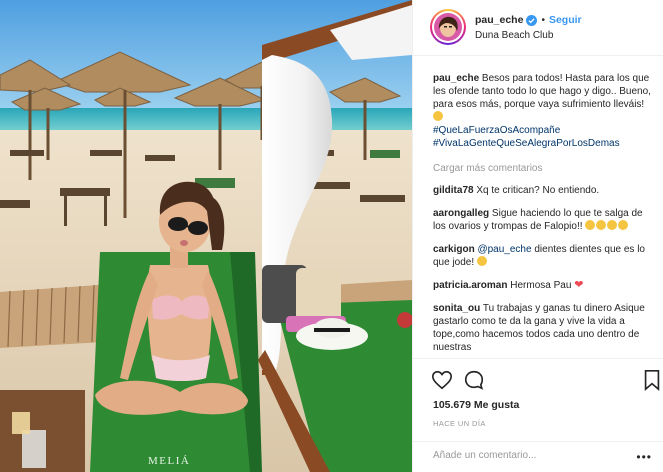 The height and width of the screenshot is (472, 663). I want to click on hashtag-link: #VivaLaGenteQueSeAlegraPorLosDemas, so click(542, 143).